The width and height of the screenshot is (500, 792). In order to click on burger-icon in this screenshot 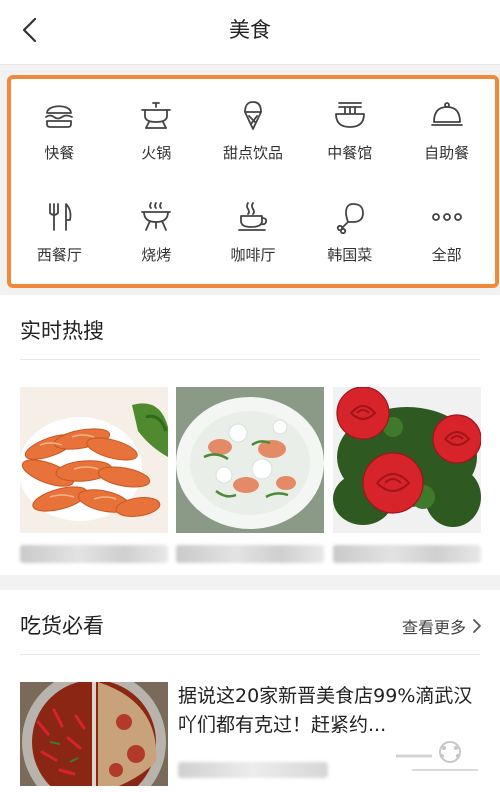, I will do `click(59, 116)`.